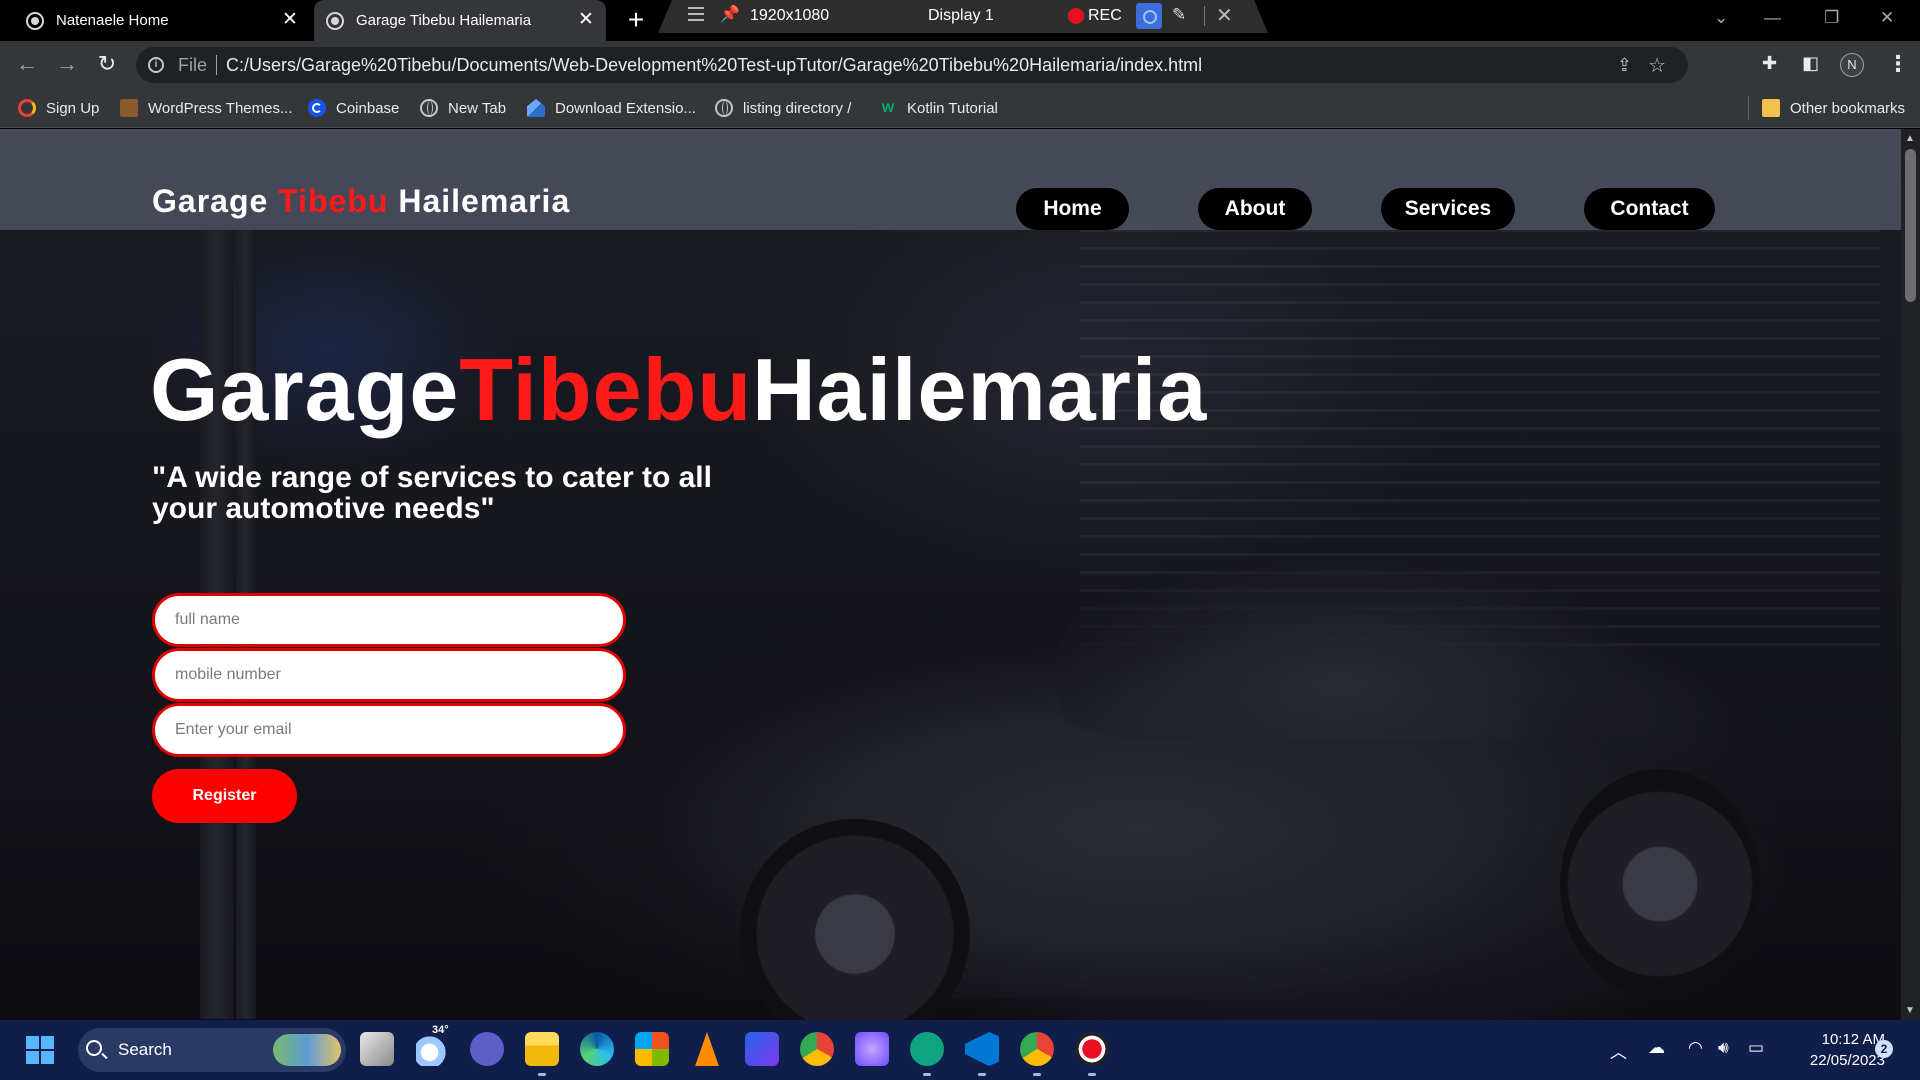 This screenshot has height=1080, width=1920. I want to click on tab-title: Garage Tibebu Hailemaria, so click(444, 20).